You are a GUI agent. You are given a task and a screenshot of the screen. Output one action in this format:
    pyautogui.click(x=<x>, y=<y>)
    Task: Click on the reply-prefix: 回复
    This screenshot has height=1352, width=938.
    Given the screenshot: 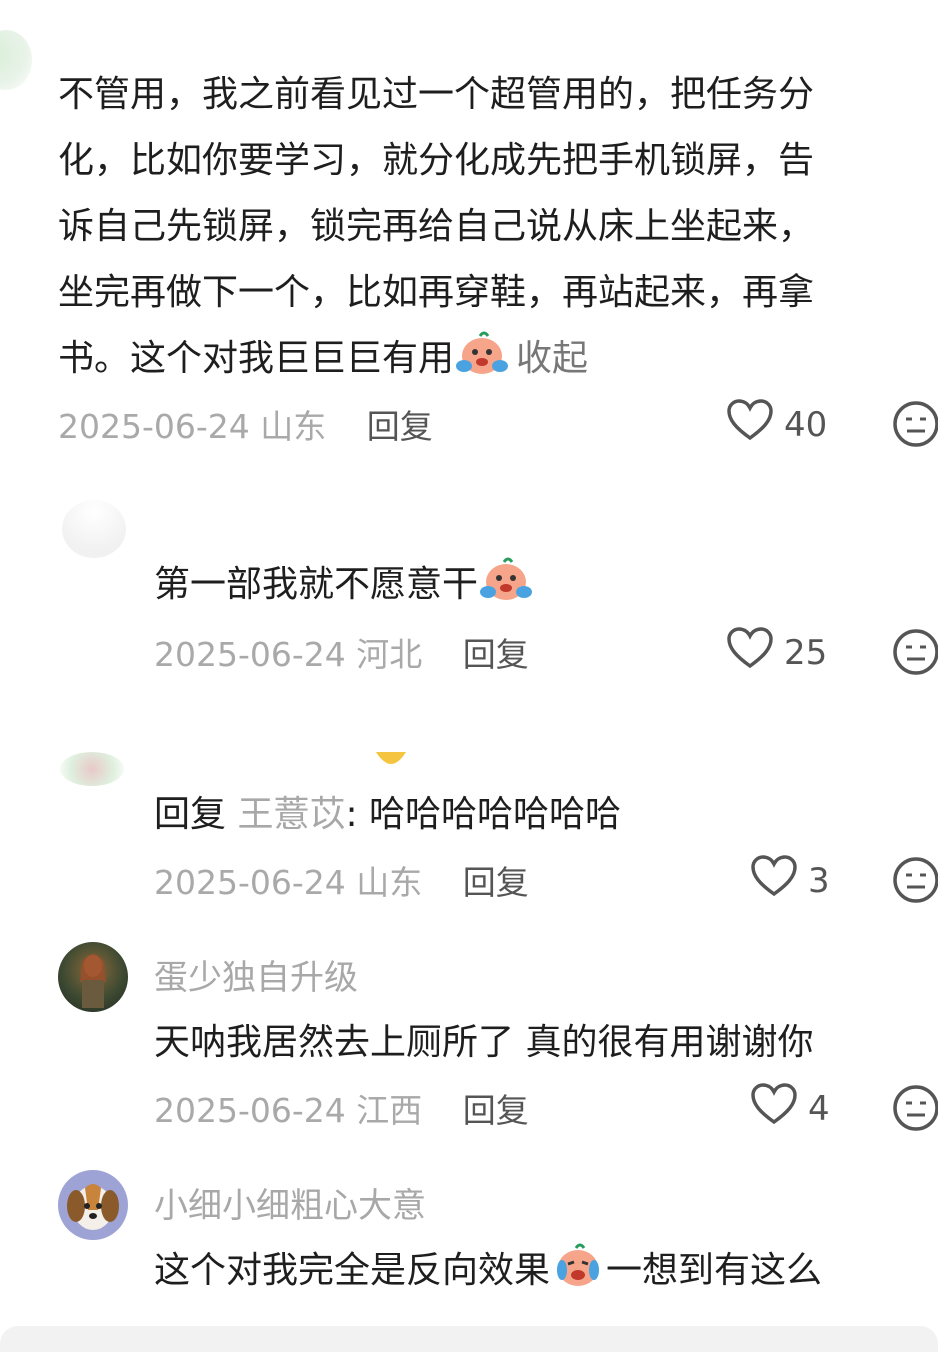 What is the action you would take?
    pyautogui.click(x=190, y=814)
    